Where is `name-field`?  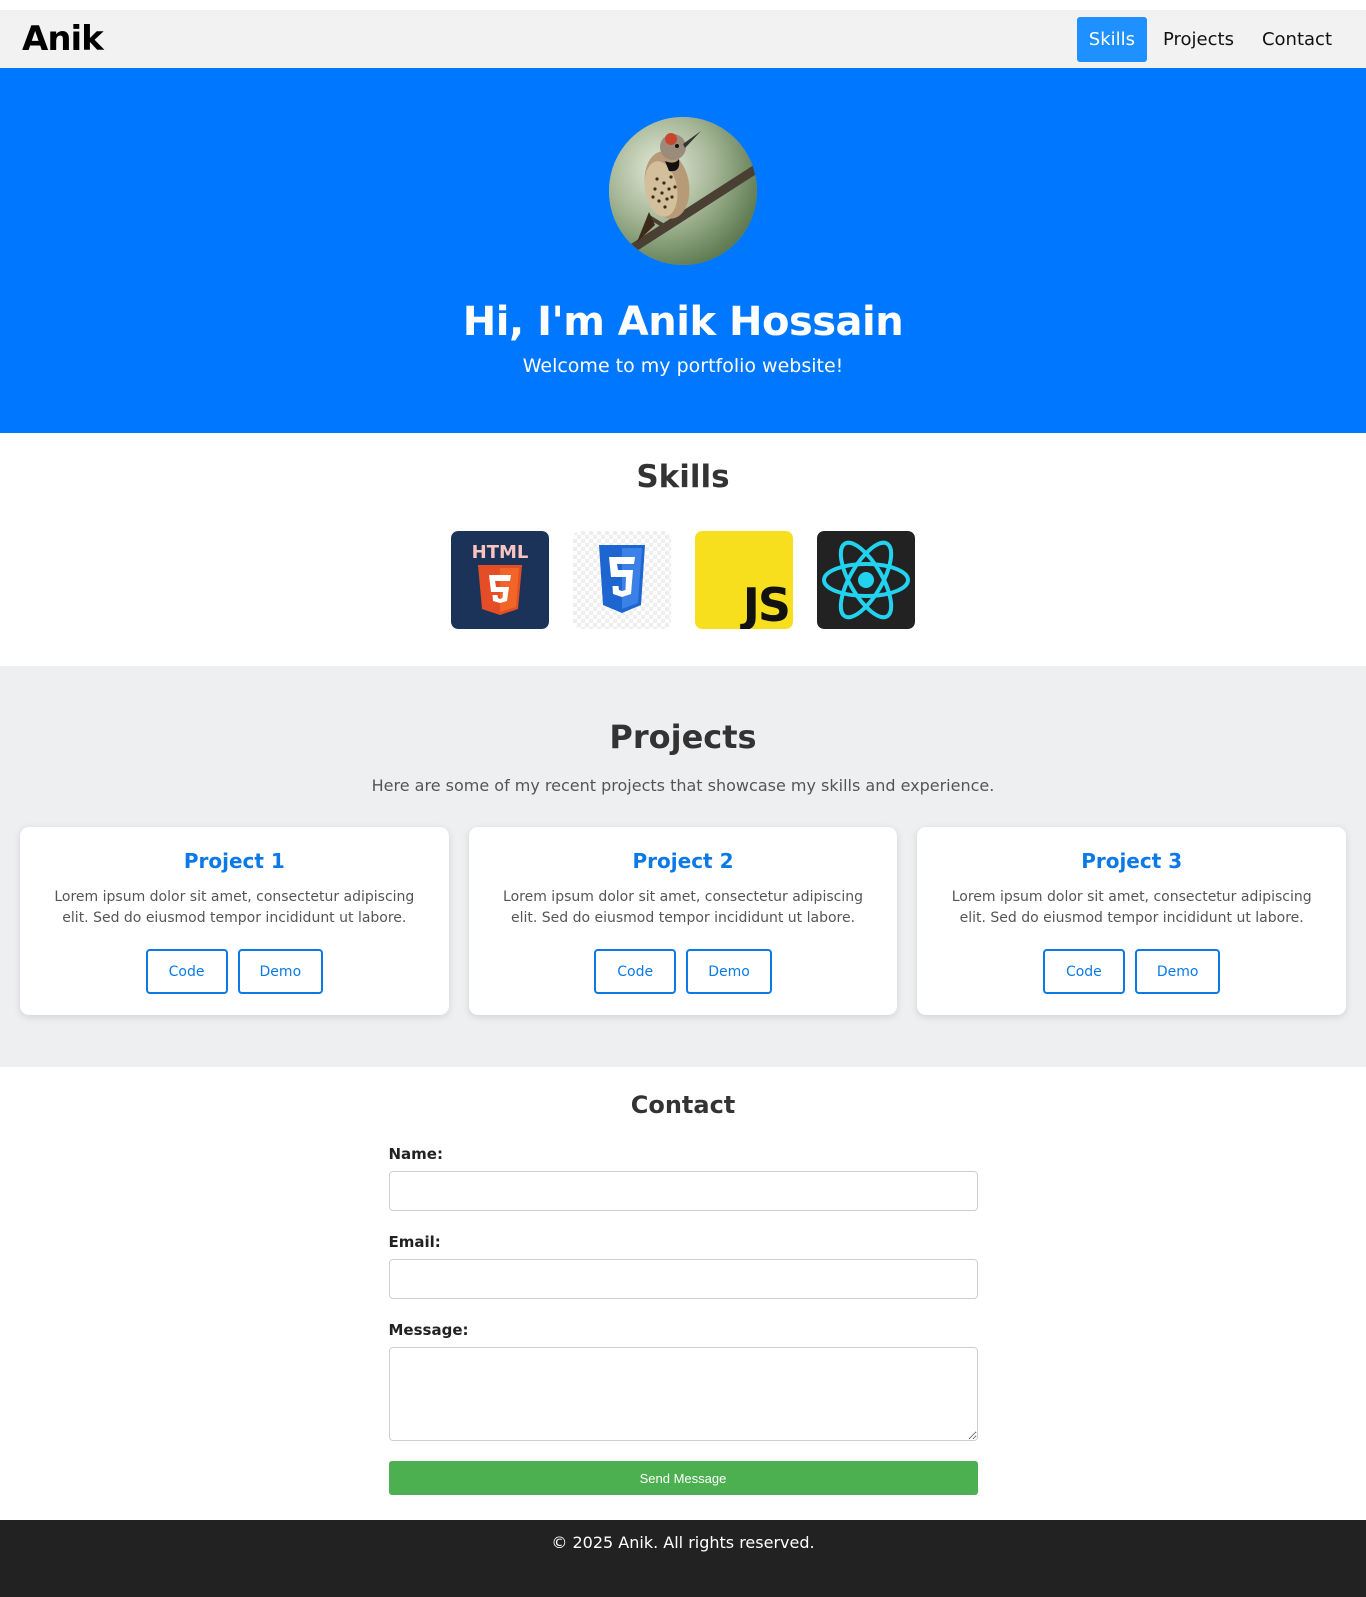
name-field is located at coordinates (683, 1191).